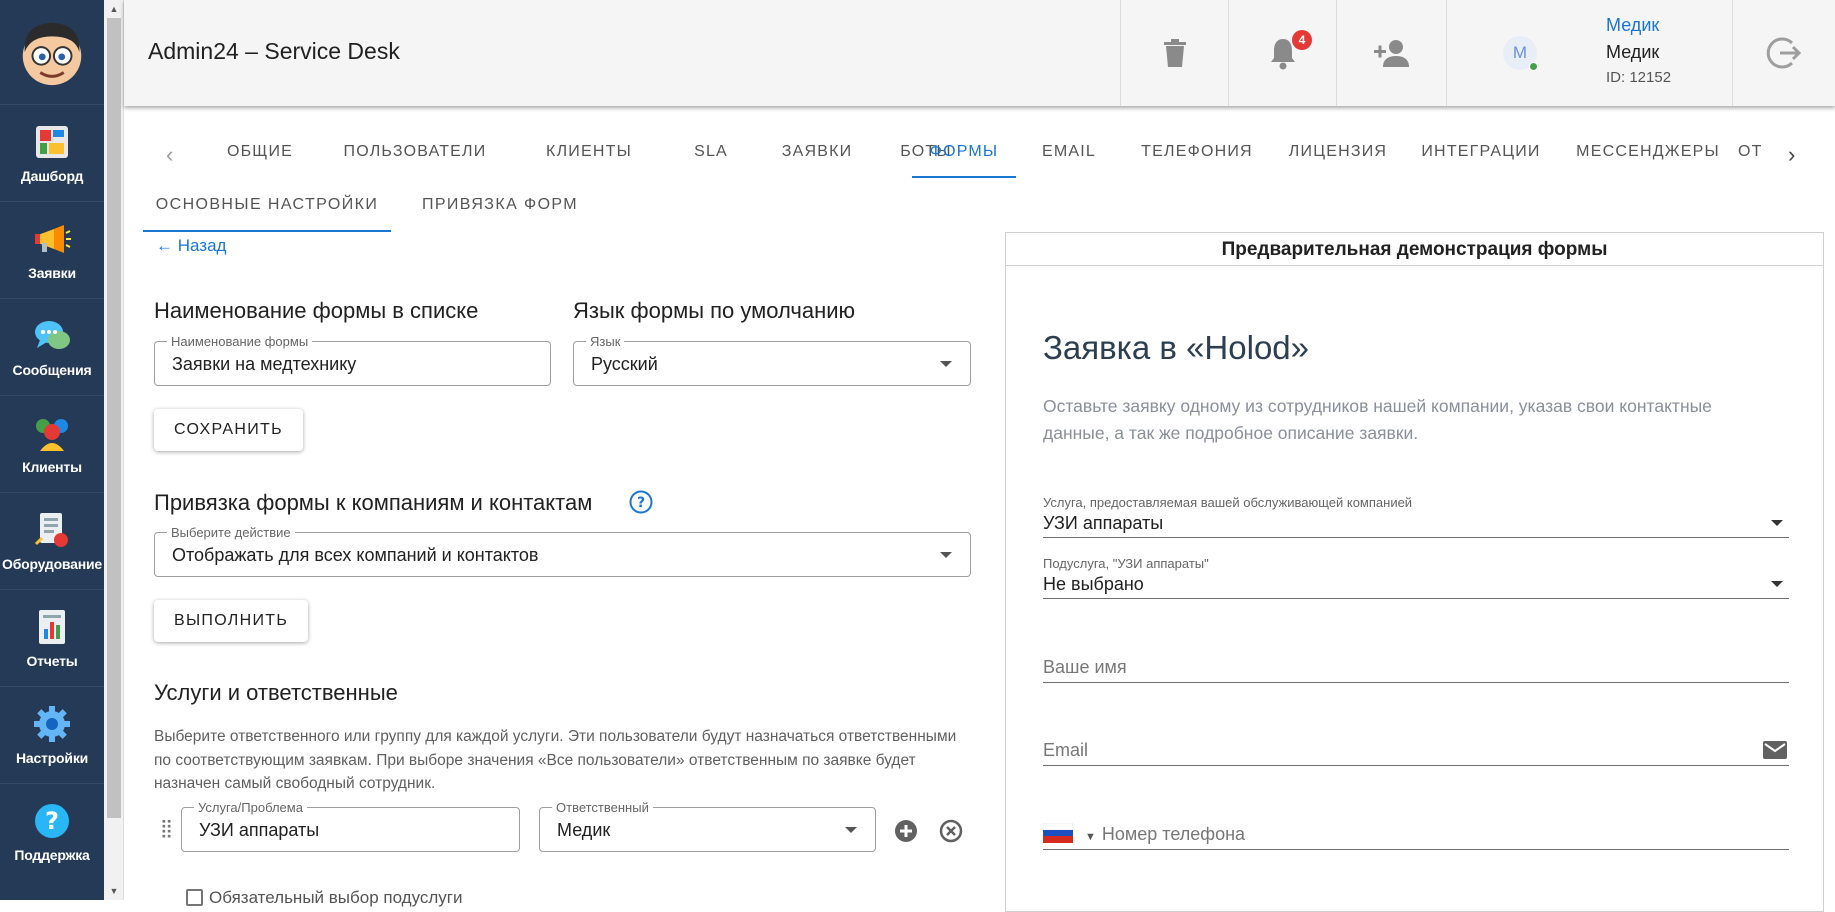 The image size is (1835, 912). I want to click on services-section-title: Услуги и ответственные, so click(276, 692).